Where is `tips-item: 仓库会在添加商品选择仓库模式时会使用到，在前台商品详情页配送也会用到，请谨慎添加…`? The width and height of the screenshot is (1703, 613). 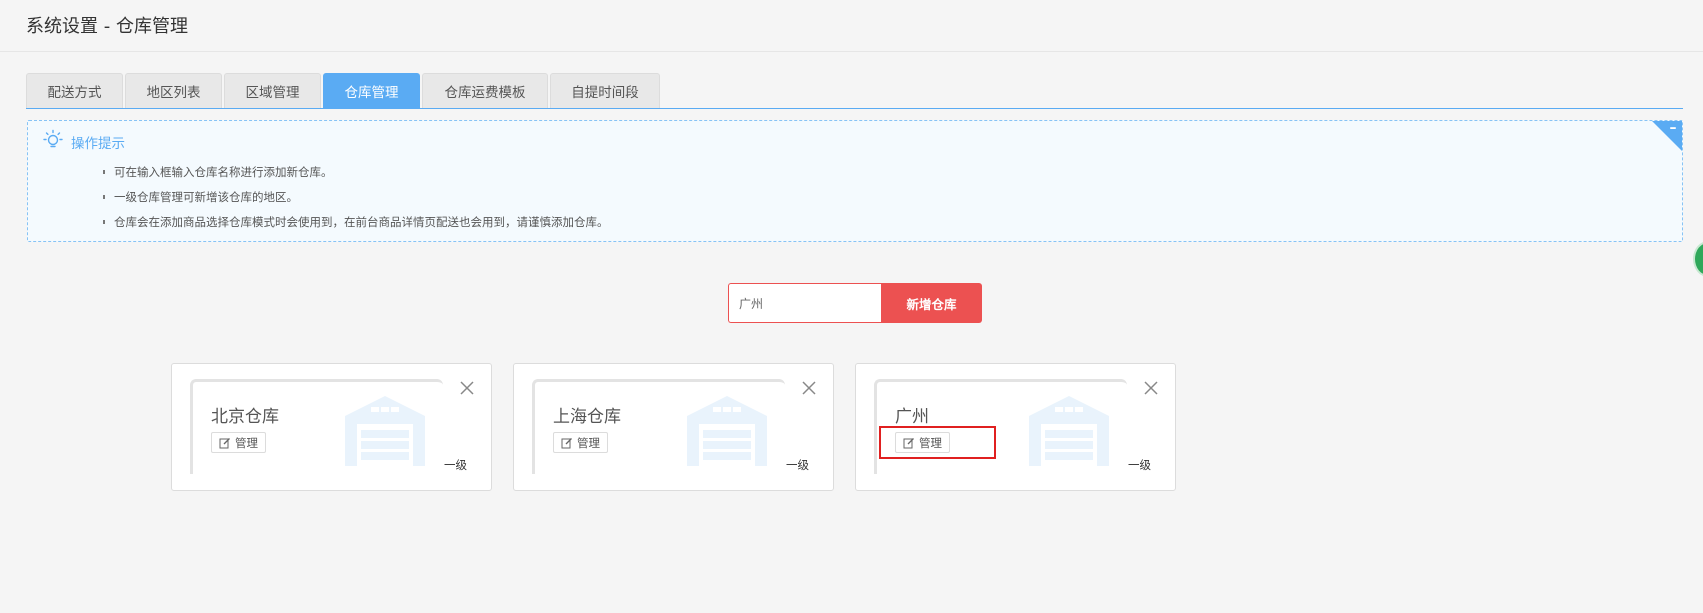
tips-item: 仓库会在添加商品选择仓库模式时会使用到，在前台商品详情页配送也会用到，请谨慎添加… is located at coordinates (355, 225).